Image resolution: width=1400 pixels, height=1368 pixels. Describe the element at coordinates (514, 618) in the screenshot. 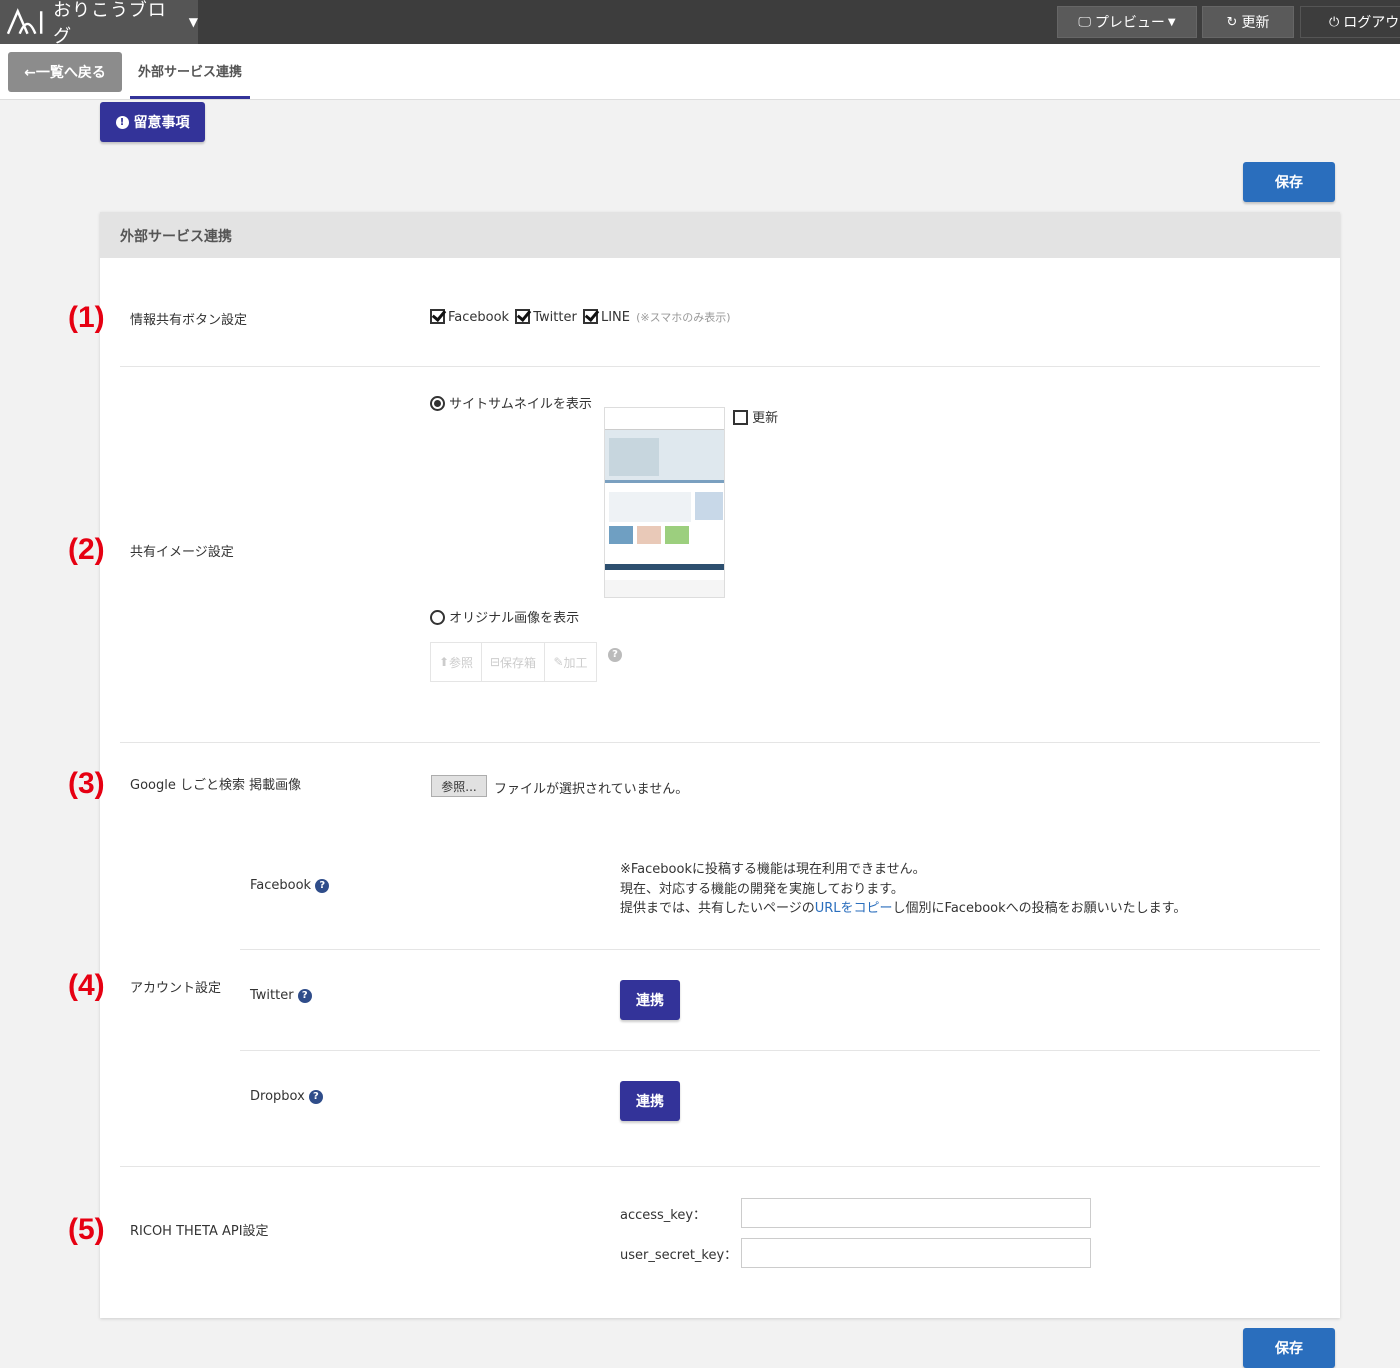

I see `original-image-label: オリジナル画像を表示` at that location.